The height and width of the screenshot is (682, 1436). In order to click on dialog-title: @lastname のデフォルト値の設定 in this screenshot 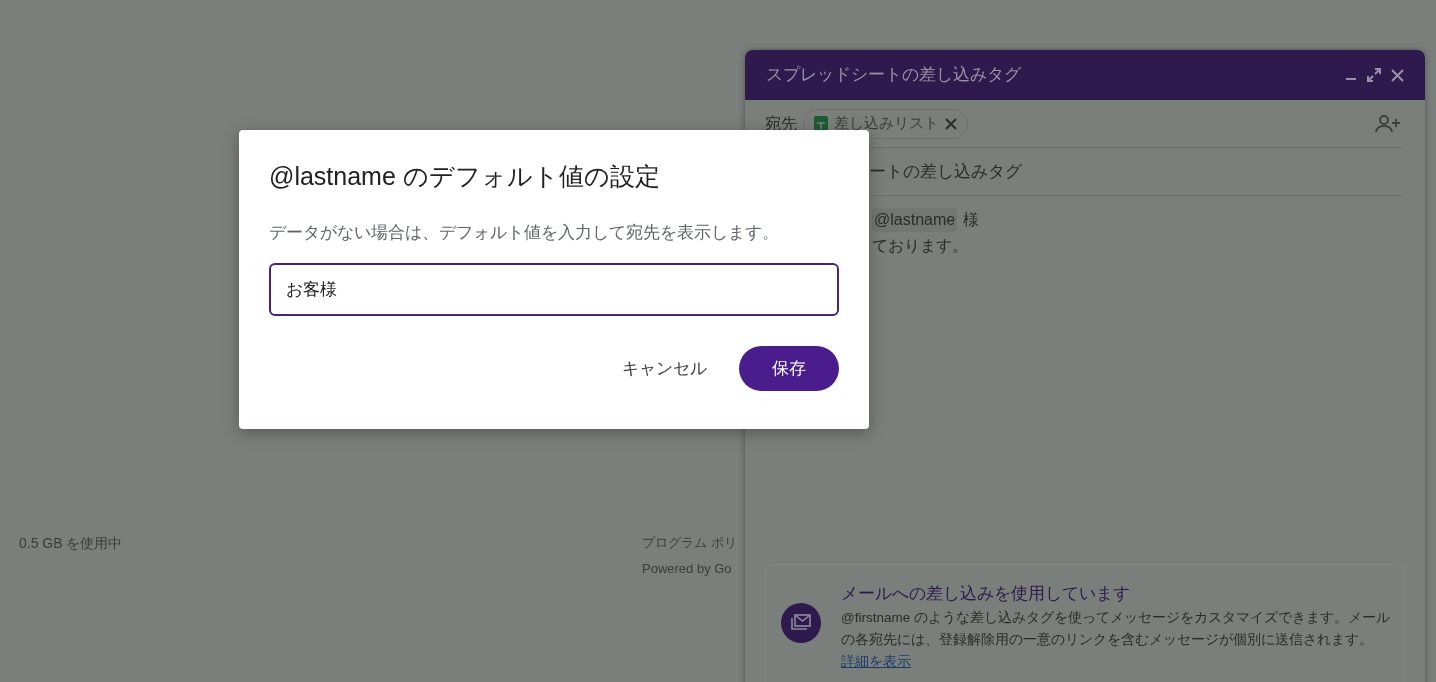, I will do `click(465, 176)`.